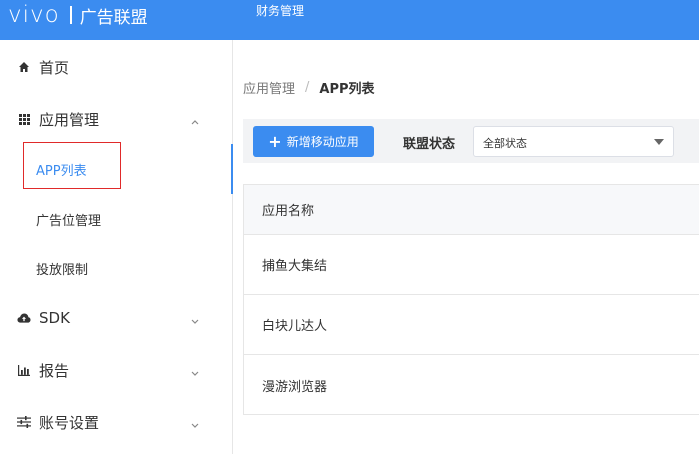 The image size is (699, 454). Describe the element at coordinates (24, 318) in the screenshot. I see `cloud-upload-icon` at that location.